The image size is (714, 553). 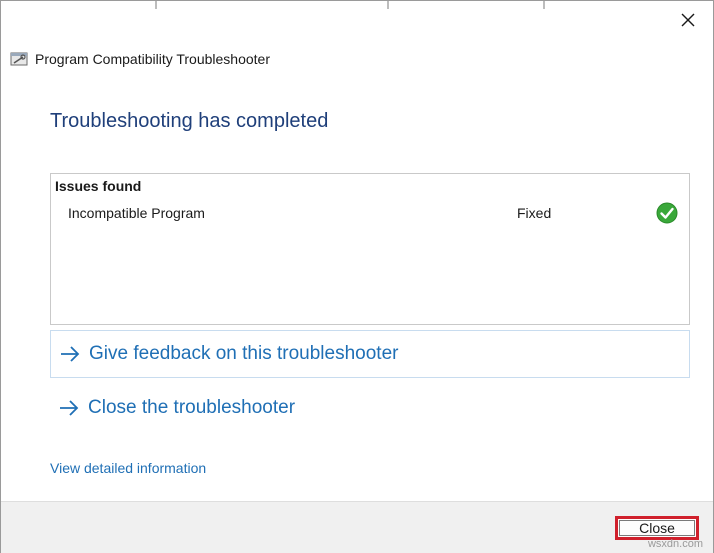 I want to click on issue-row: Incompatible Program Fixed, so click(x=370, y=214).